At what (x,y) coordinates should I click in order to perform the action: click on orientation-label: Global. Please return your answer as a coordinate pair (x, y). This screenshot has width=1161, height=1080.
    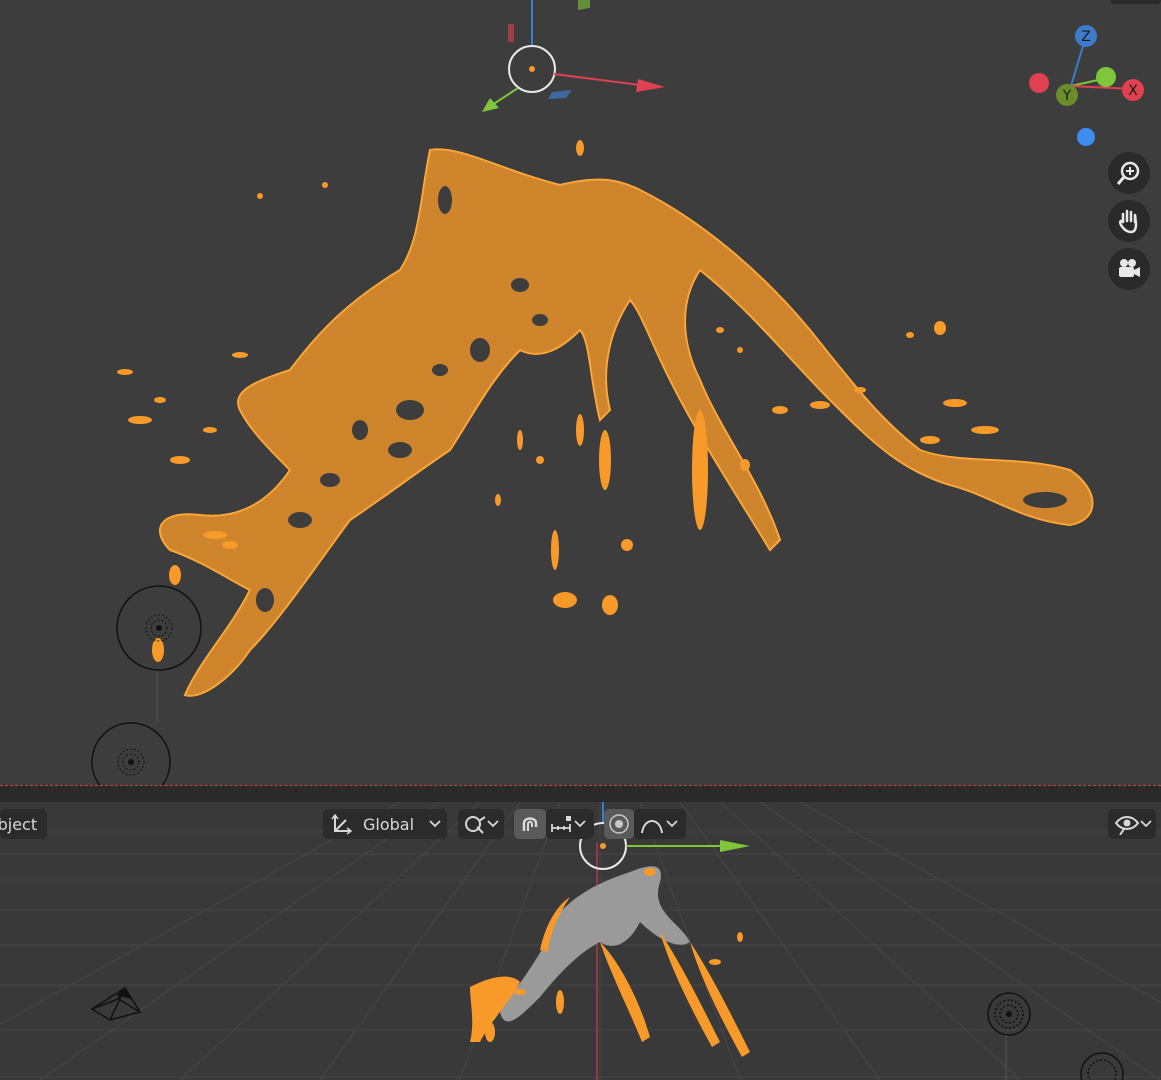
    Looking at the image, I should click on (389, 824).